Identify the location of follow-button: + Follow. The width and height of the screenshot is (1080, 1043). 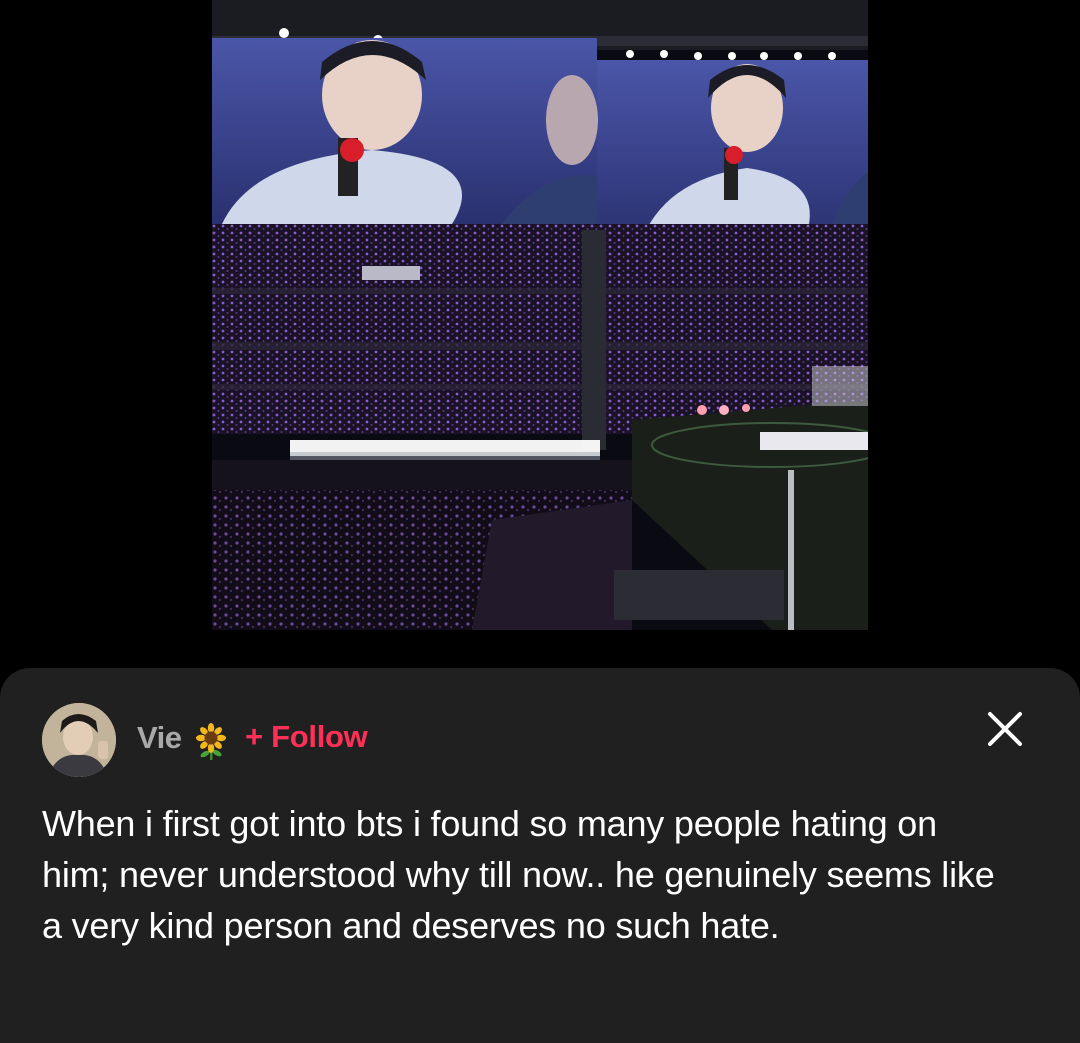
(306, 737).